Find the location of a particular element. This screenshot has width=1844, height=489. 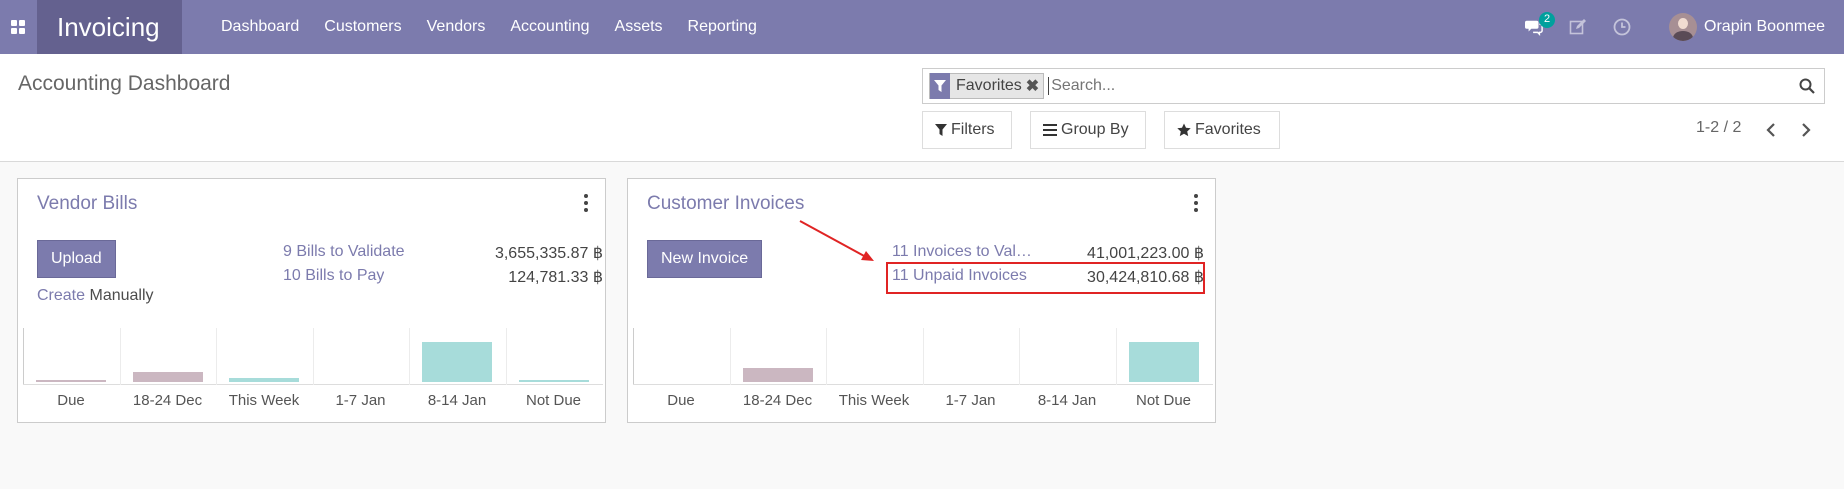

bills-to-pay-value: 124,781.33 ฿ is located at coordinates (555, 277).